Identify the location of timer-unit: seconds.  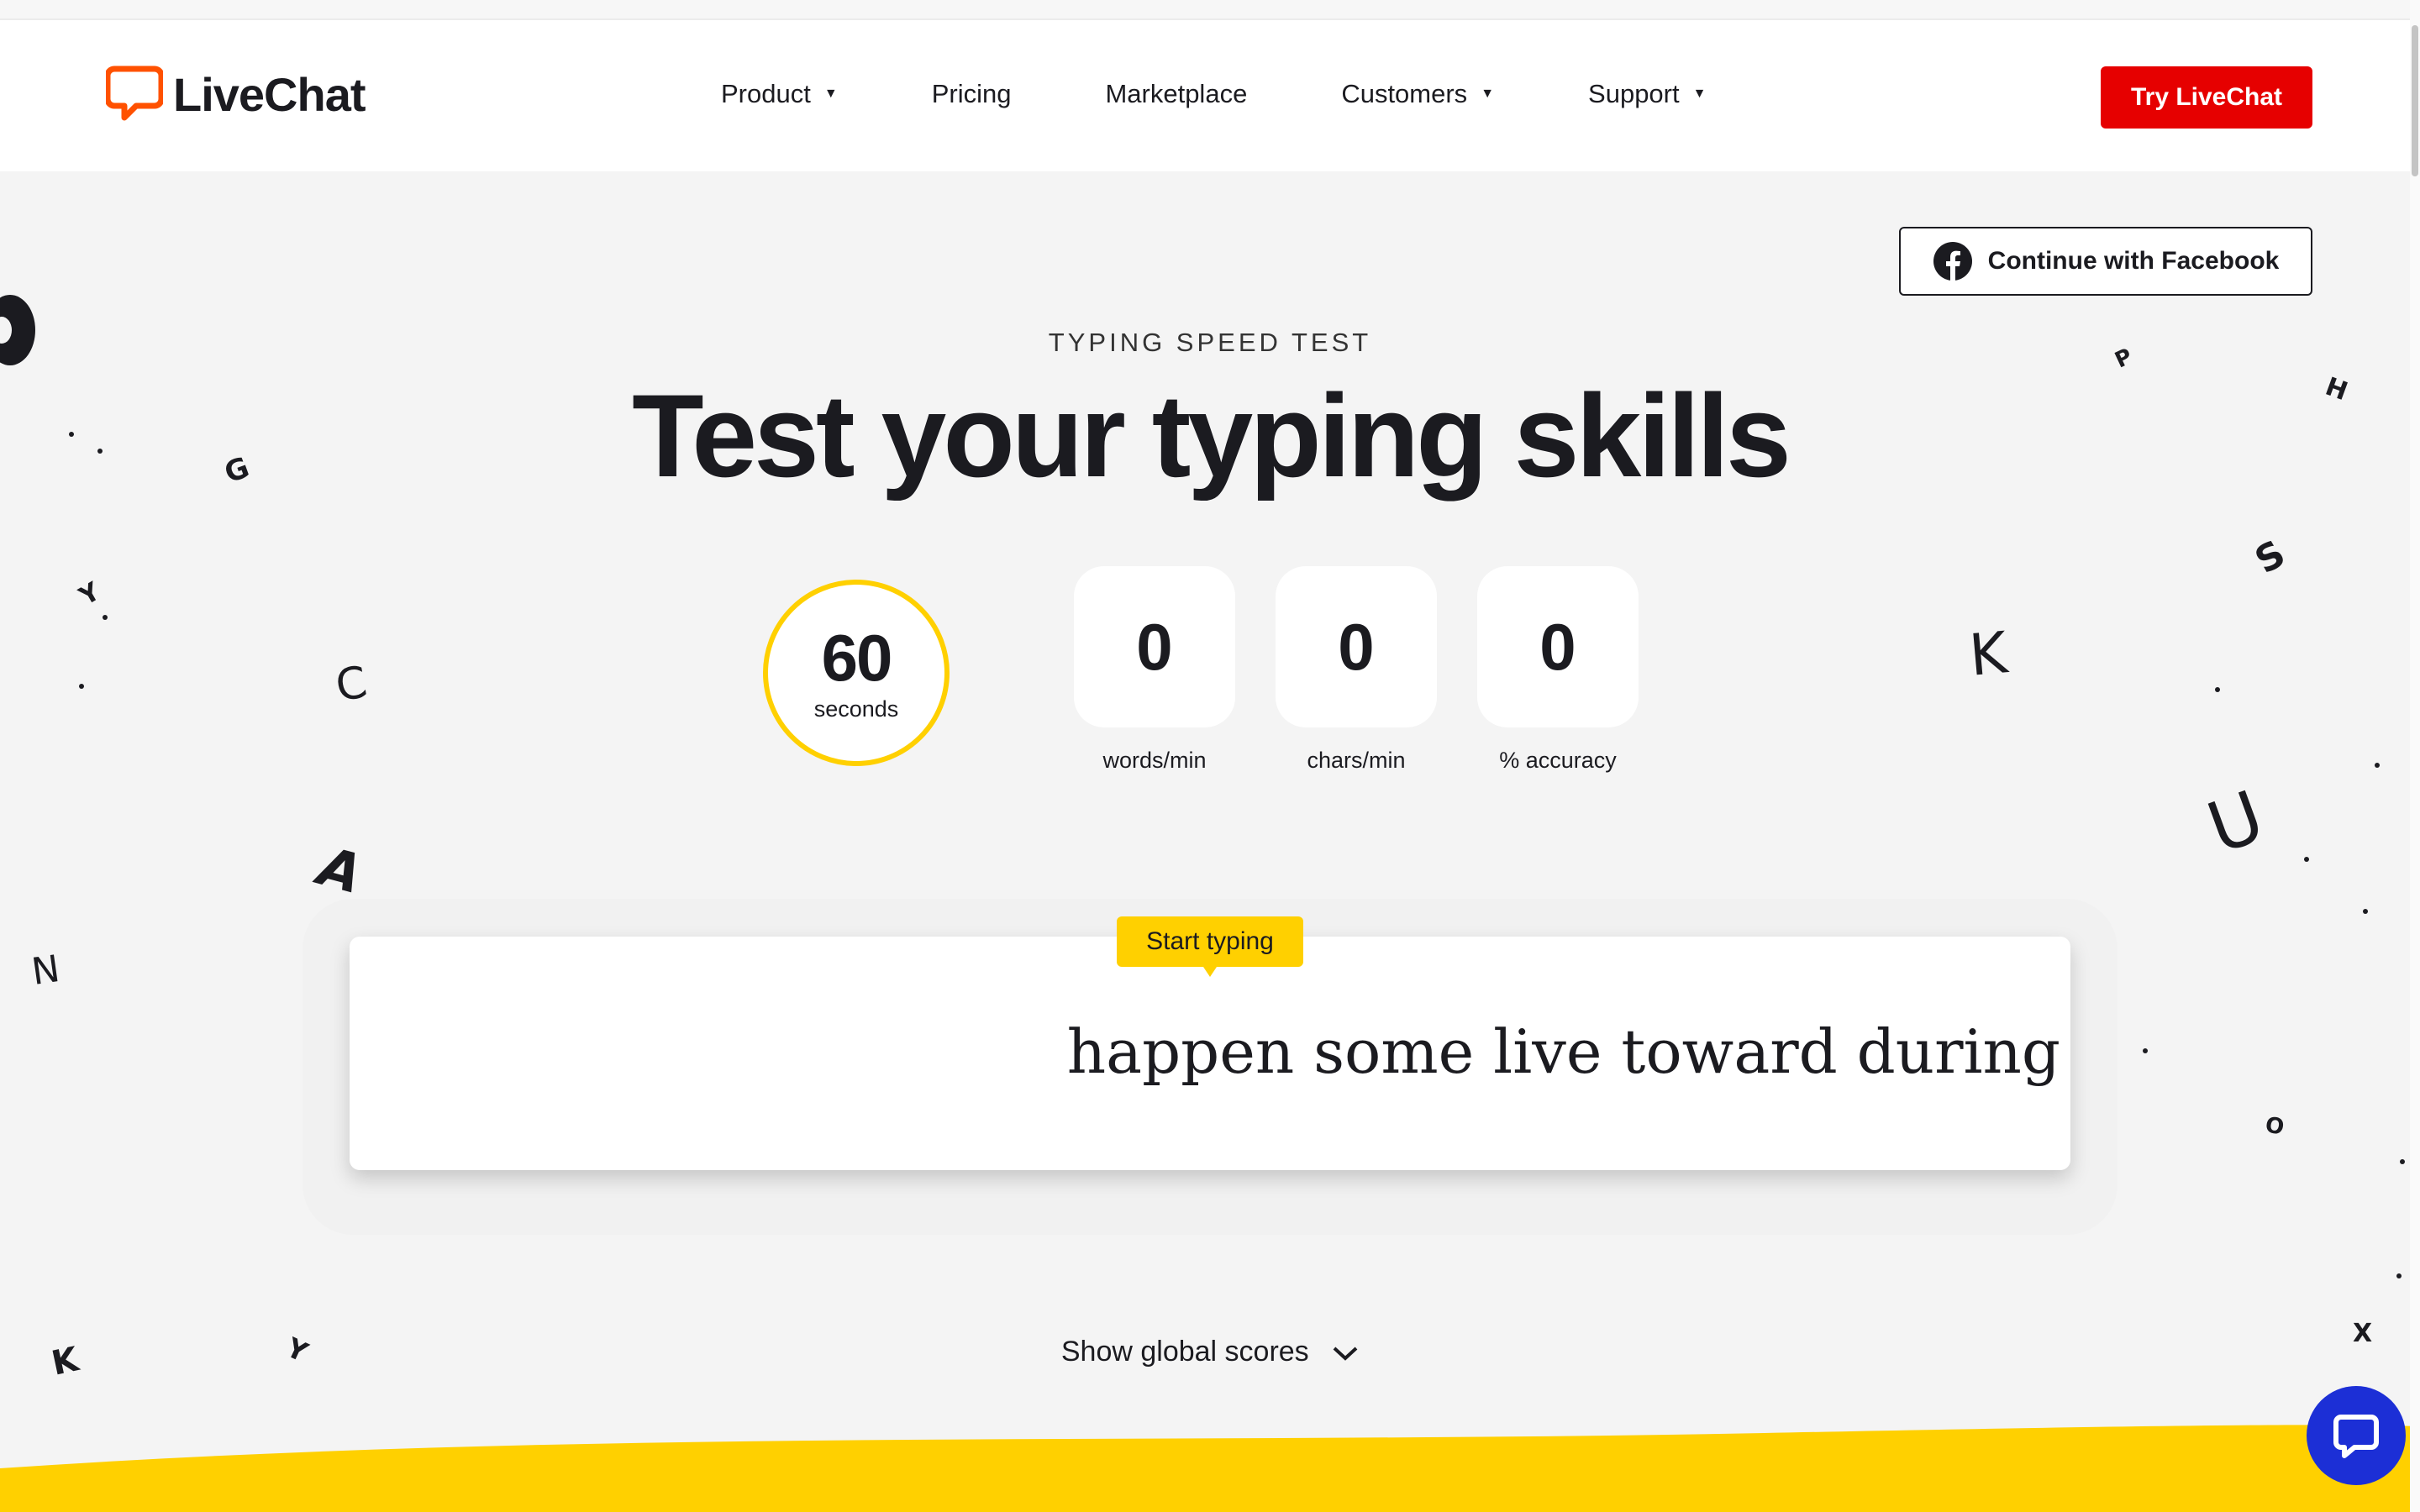
(856, 709).